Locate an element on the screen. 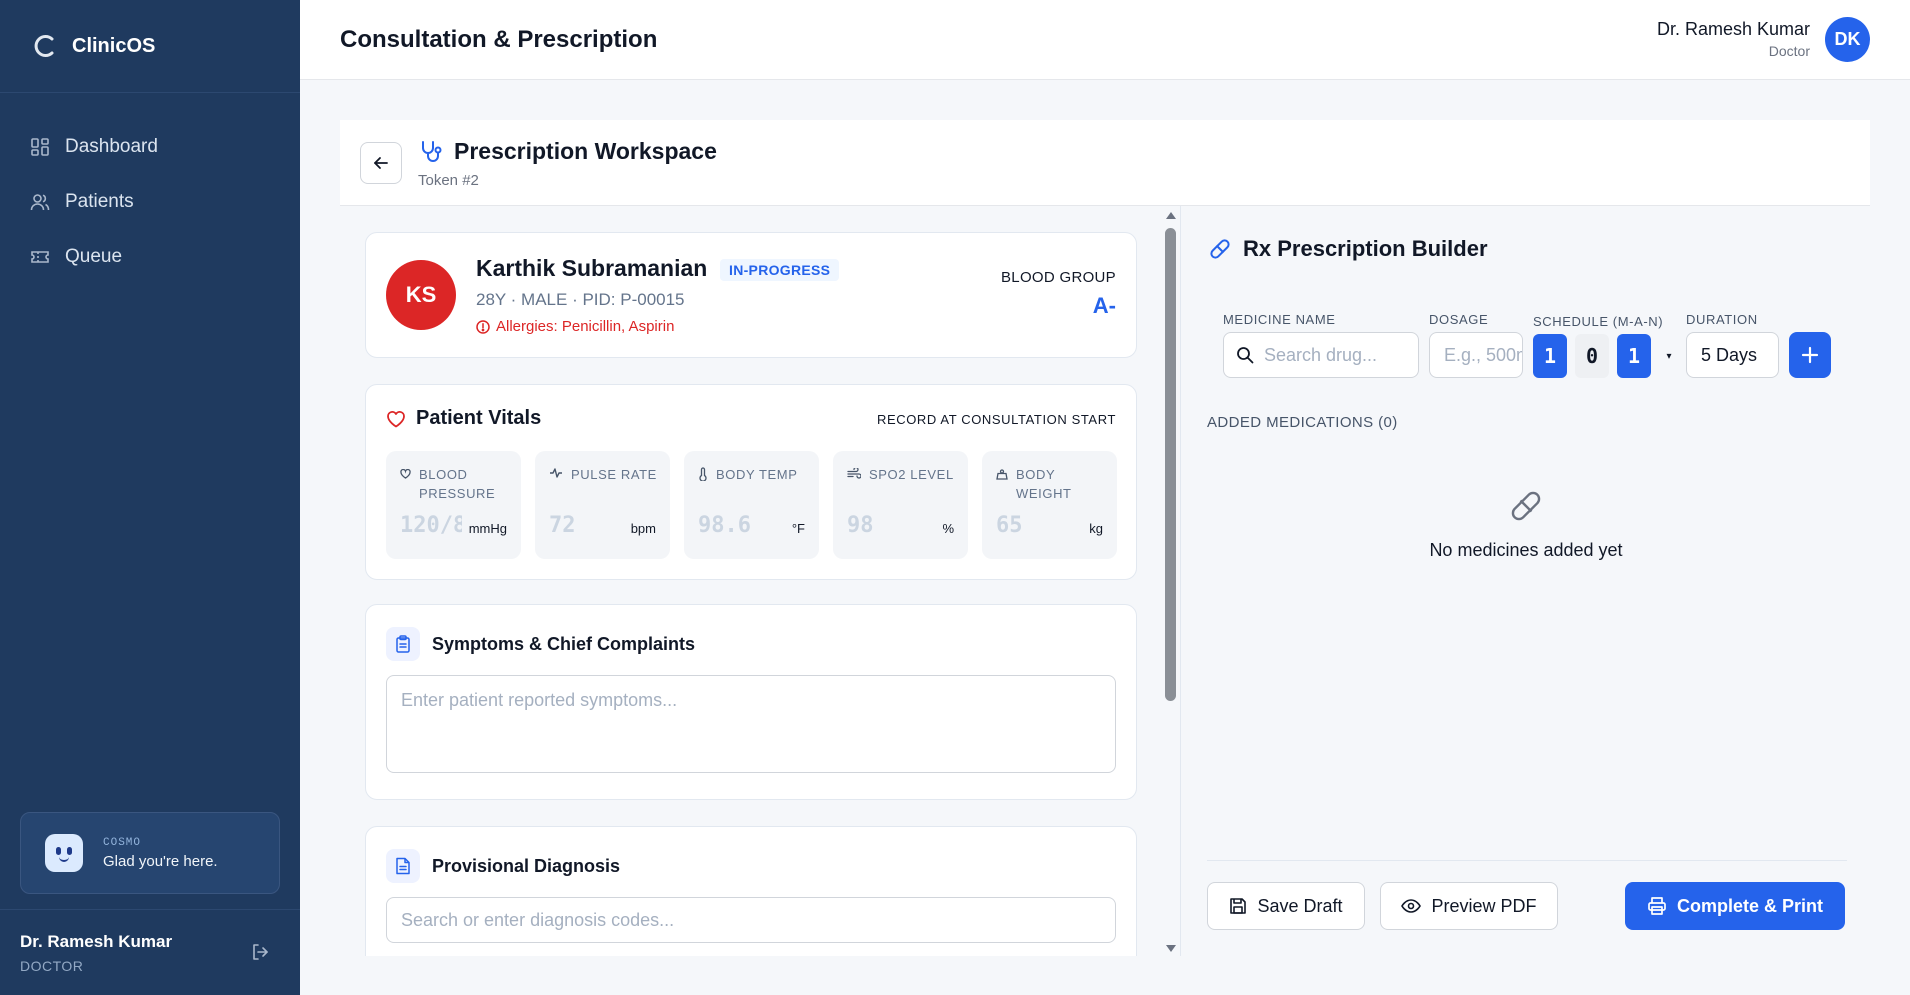  schedule-night-toggle: 1 is located at coordinates (1634, 356).